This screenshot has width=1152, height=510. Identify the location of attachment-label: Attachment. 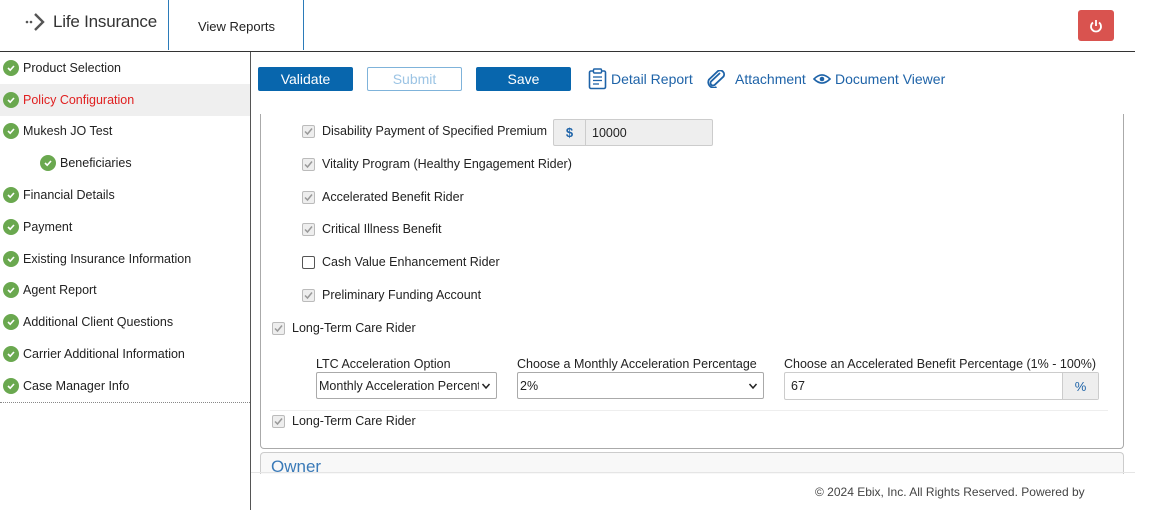
(770, 79).